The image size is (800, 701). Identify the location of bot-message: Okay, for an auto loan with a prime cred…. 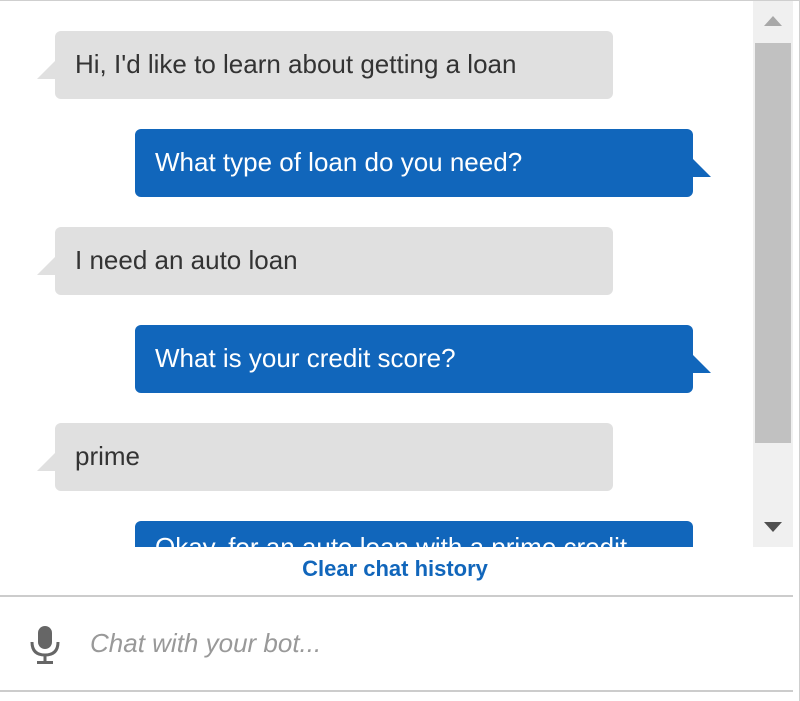
(414, 534).